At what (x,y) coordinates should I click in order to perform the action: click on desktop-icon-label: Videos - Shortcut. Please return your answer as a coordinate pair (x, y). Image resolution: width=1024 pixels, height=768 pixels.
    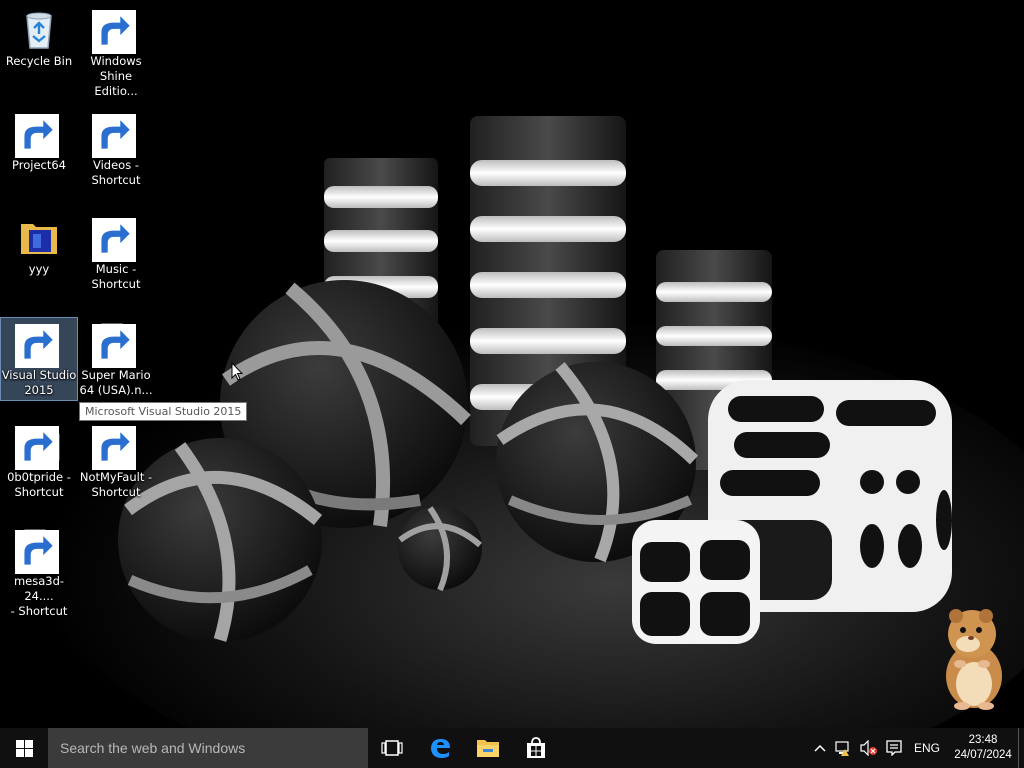
    Looking at the image, I should click on (116, 172).